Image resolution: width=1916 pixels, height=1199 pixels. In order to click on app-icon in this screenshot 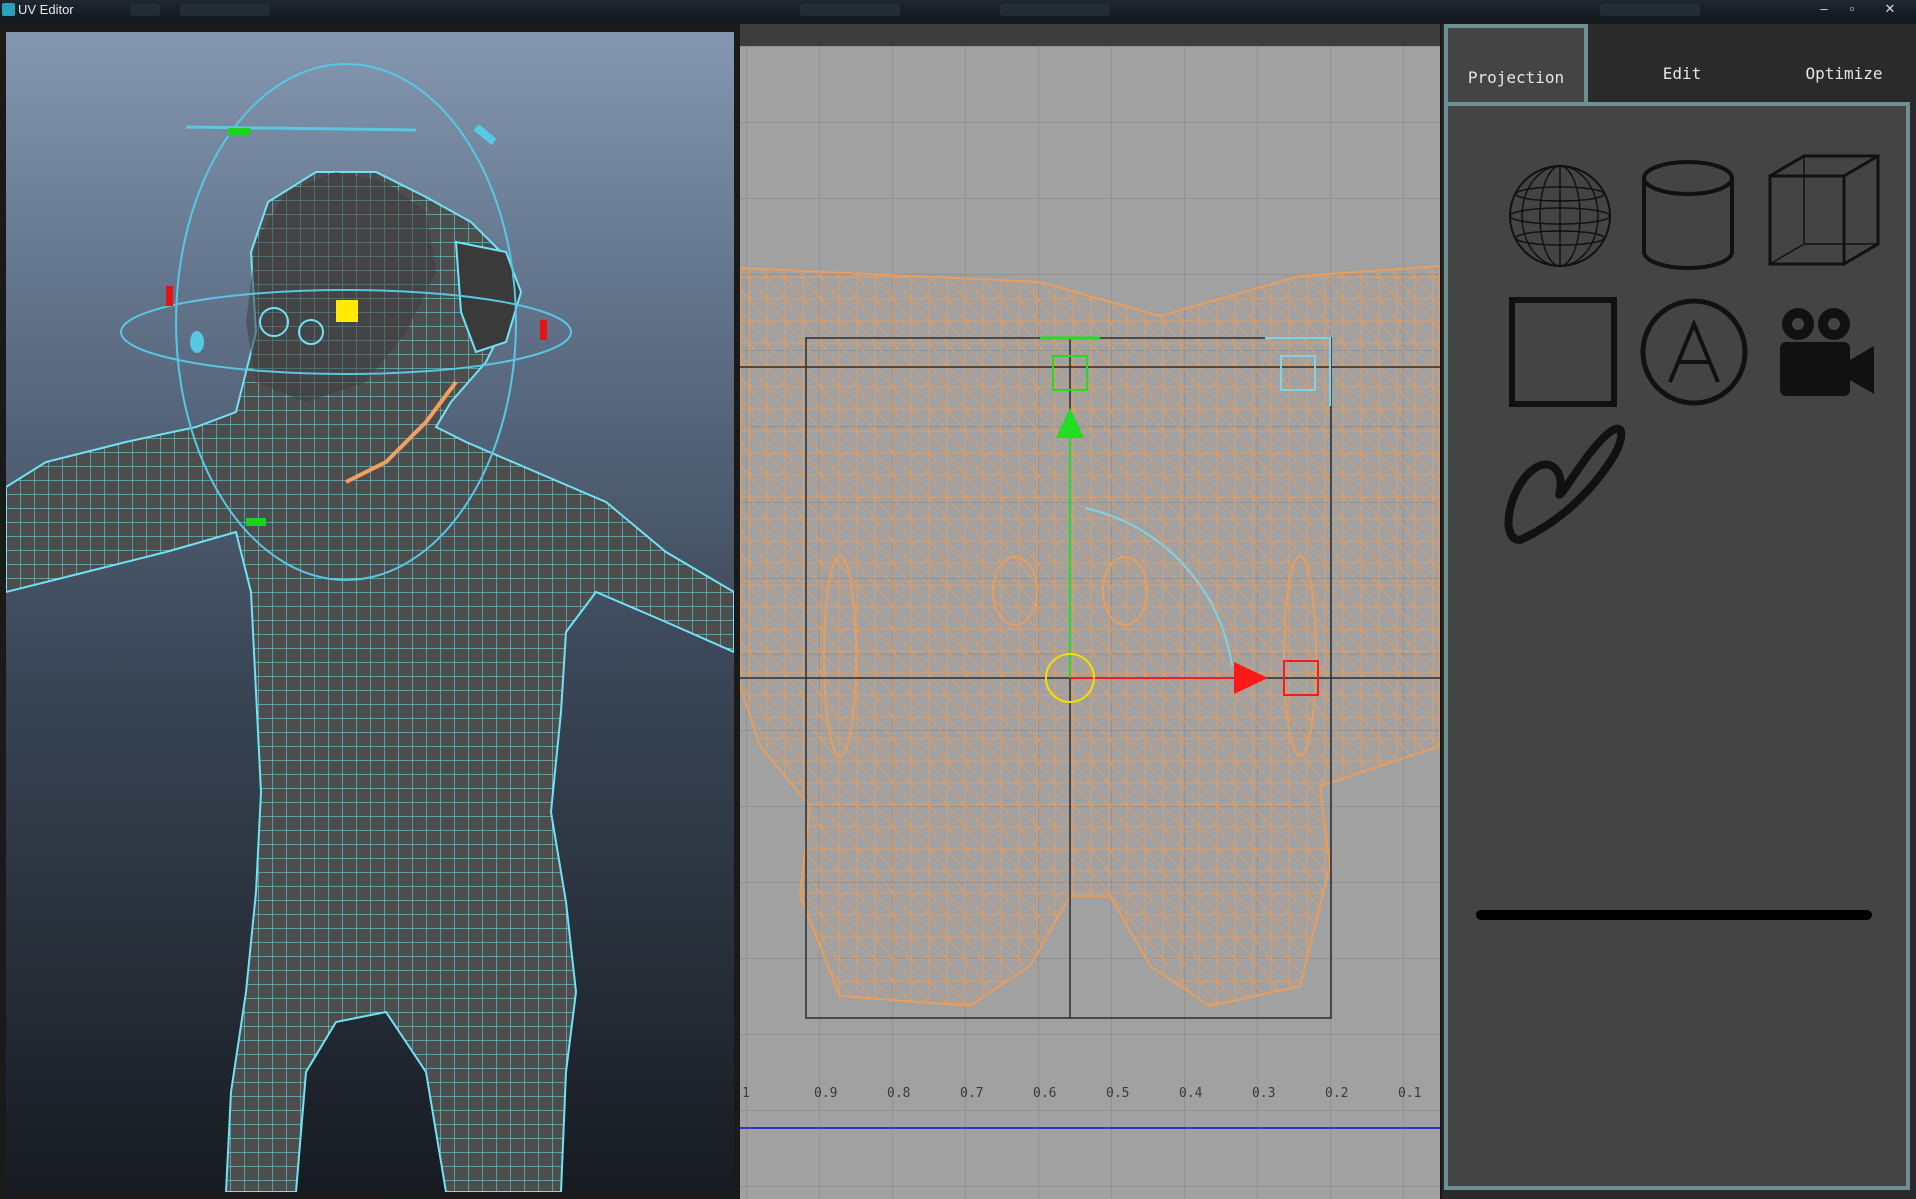, I will do `click(8, 9)`.